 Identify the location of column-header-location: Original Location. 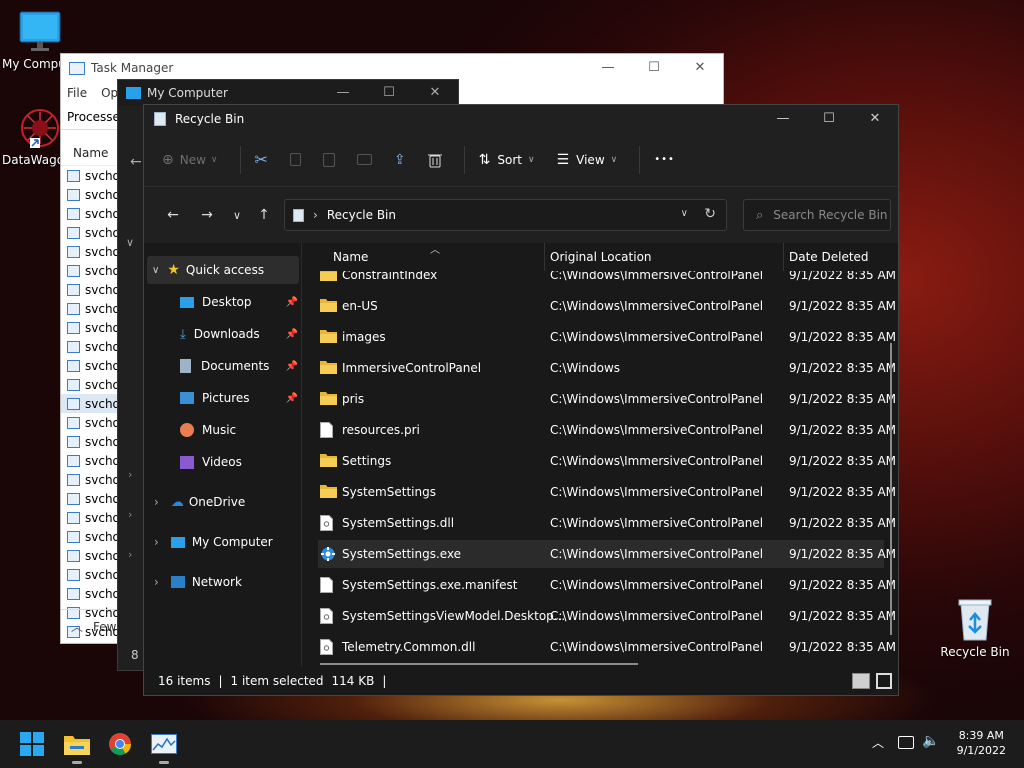
(601, 257).